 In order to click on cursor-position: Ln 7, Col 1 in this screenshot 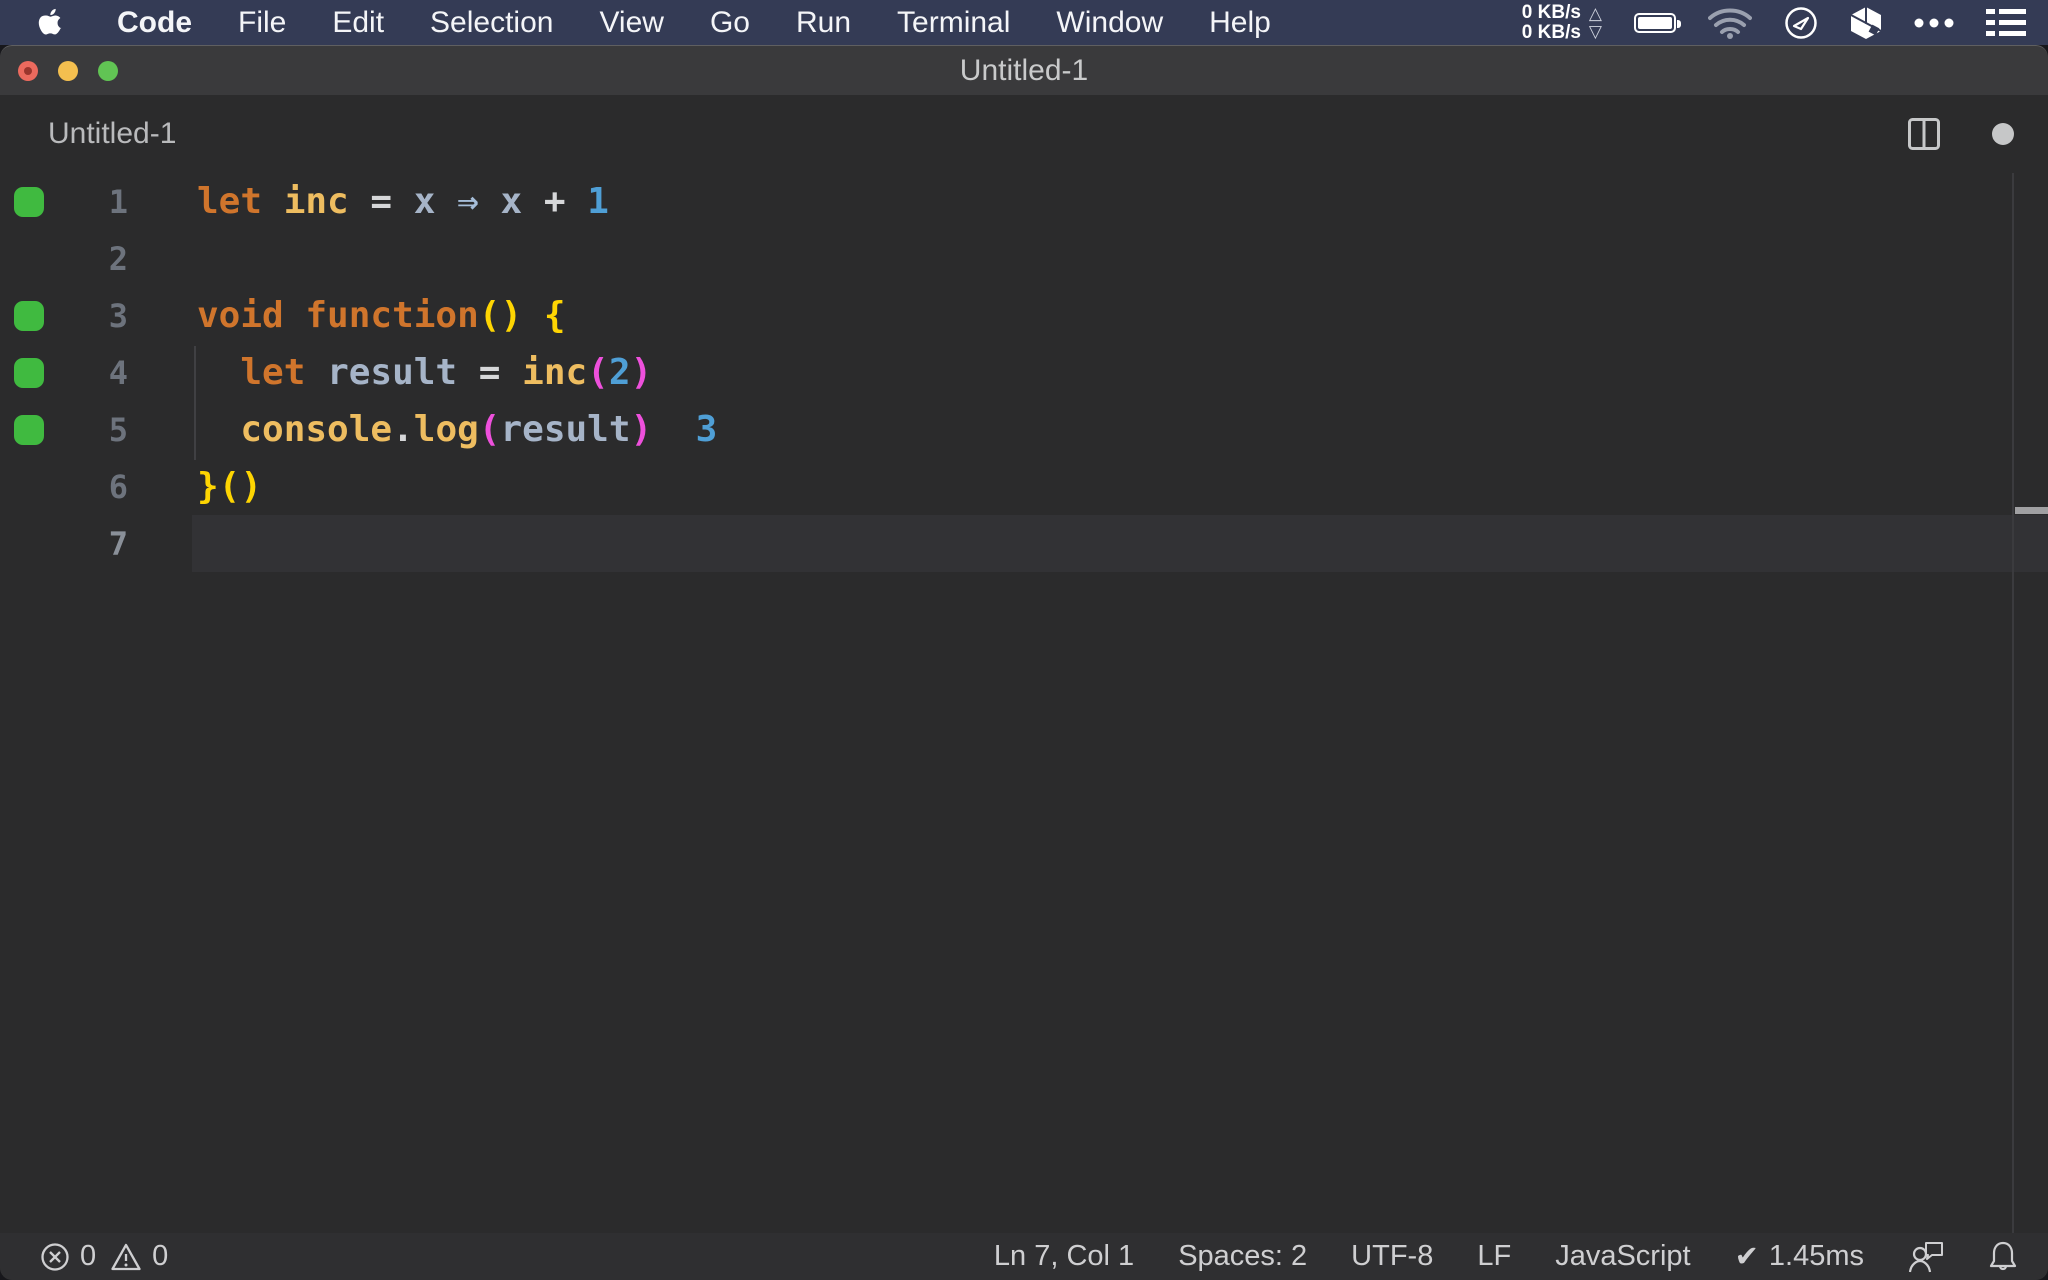, I will do `click(1064, 1256)`.